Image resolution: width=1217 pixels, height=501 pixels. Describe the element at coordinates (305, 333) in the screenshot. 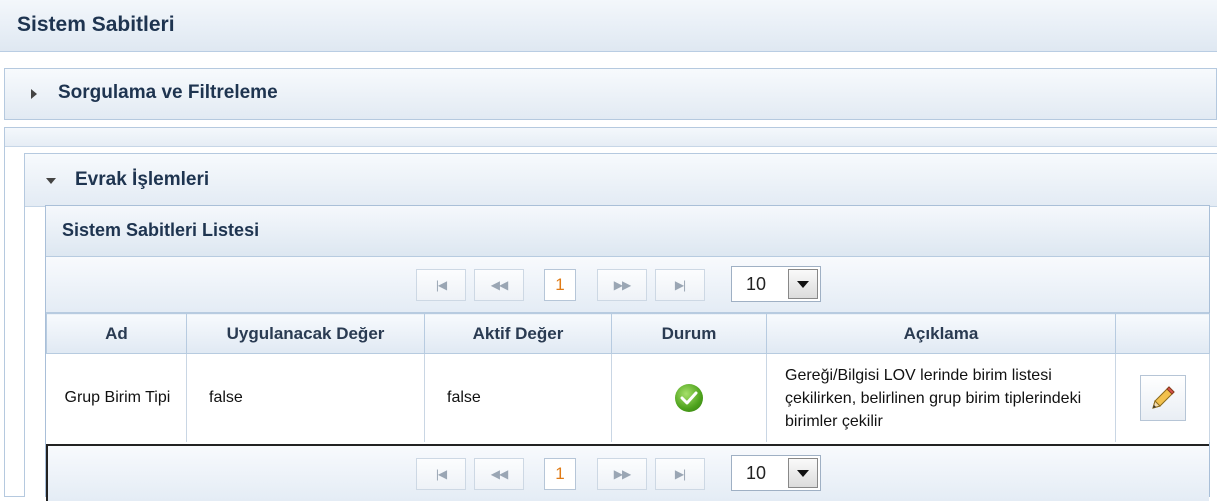

I see `column-header-uygulanacak-deger: Uygulanacak Değer` at that location.